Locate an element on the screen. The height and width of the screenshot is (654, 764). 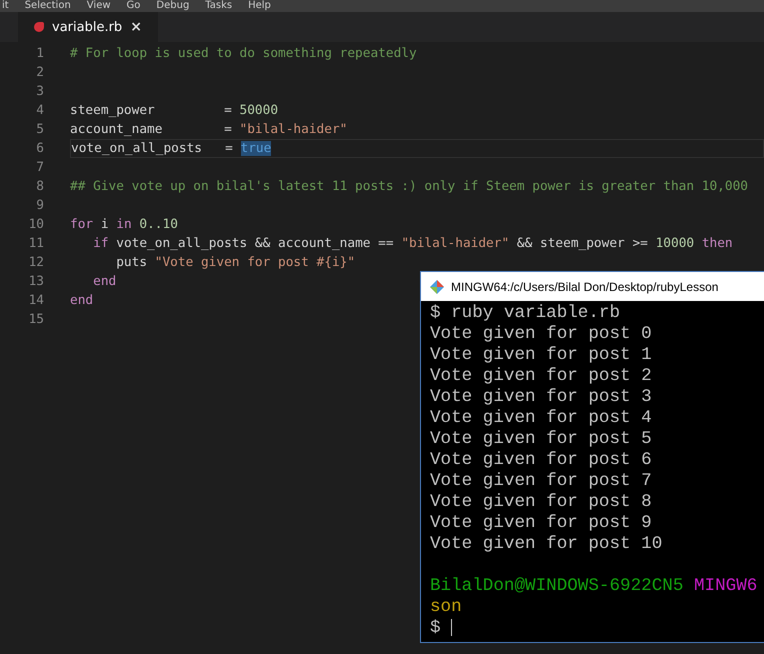
line-number: 11 is located at coordinates (36, 243).